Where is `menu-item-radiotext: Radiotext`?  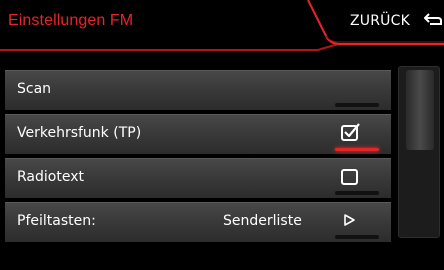 menu-item-radiotext: Radiotext is located at coordinates (198, 178).